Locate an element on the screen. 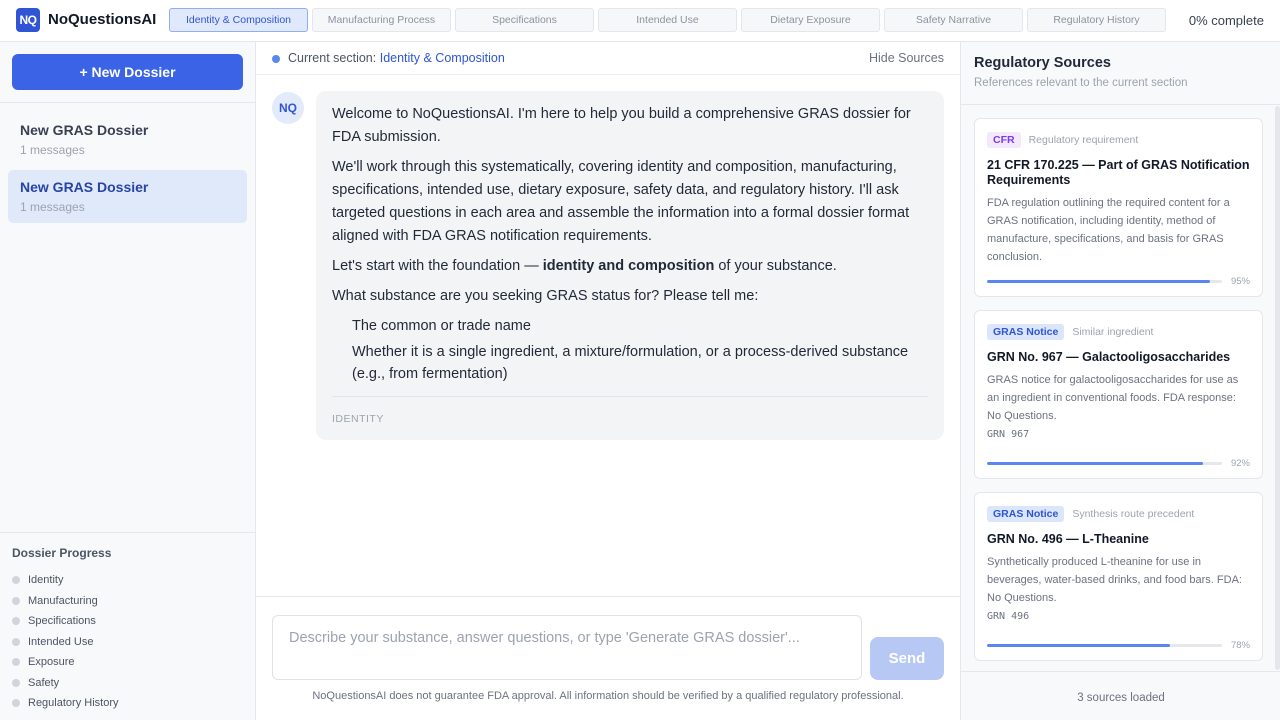 This screenshot has height=720, width=1280. progress-item-intended-use: Intended Use is located at coordinates (127, 642).